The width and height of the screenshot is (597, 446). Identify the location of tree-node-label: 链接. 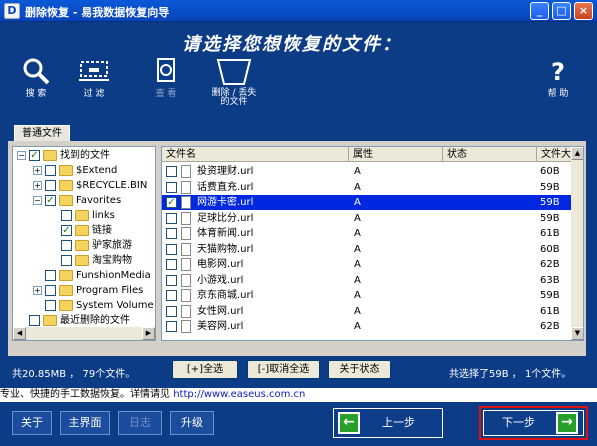
(102, 230).